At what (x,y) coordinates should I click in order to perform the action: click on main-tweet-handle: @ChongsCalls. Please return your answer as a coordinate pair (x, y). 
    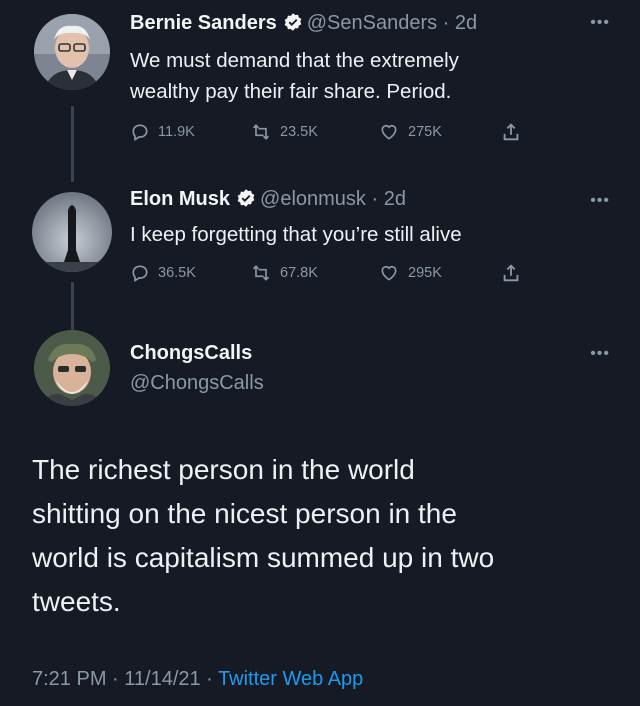
    Looking at the image, I should click on (197, 383).